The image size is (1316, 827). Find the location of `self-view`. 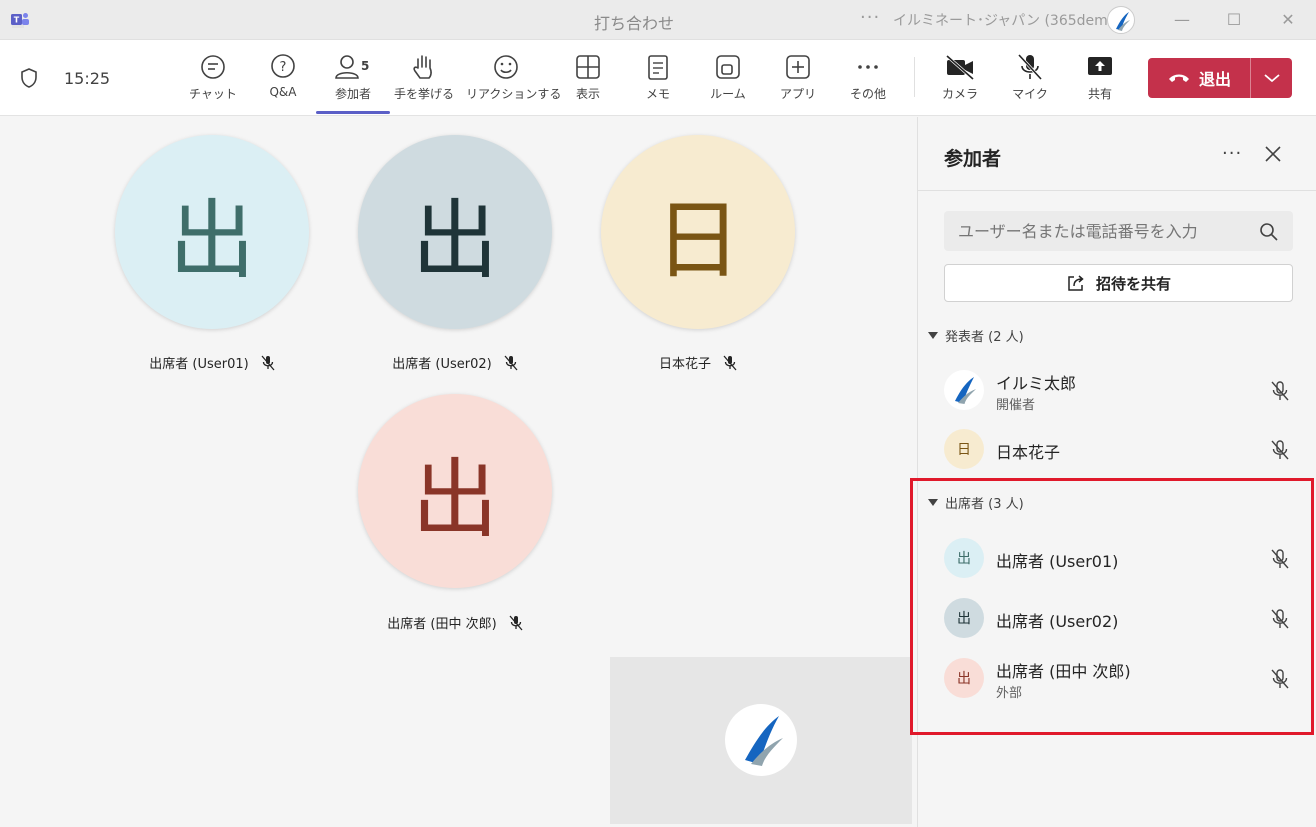

self-view is located at coordinates (761, 740).